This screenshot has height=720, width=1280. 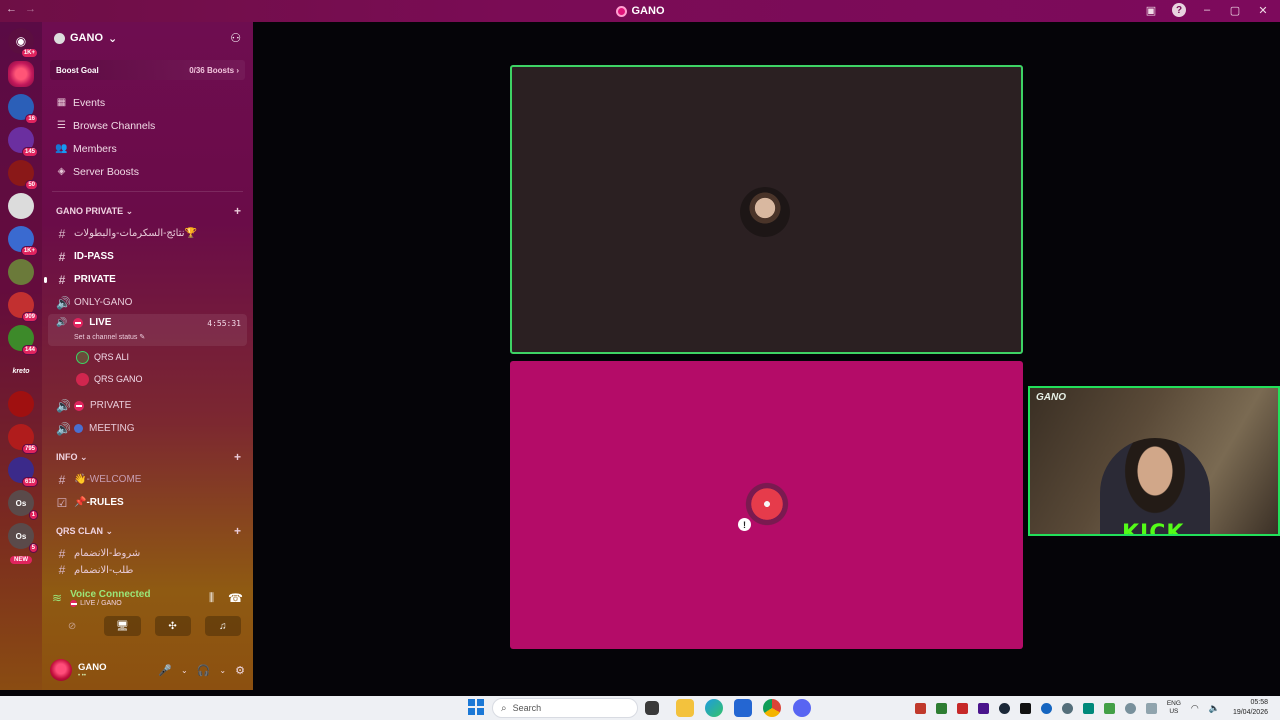 What do you see at coordinates (744, 524) in the screenshot?
I see `muted-icon: !` at bounding box center [744, 524].